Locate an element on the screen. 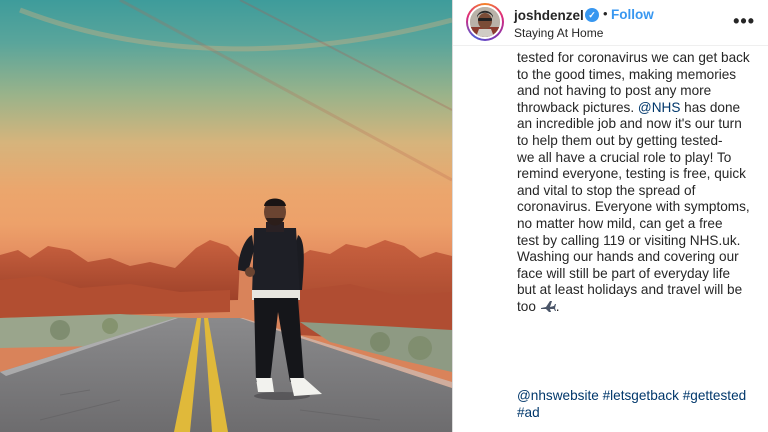 This screenshot has width=768, height=432. more-options-icon: ••• is located at coordinates (744, 21).